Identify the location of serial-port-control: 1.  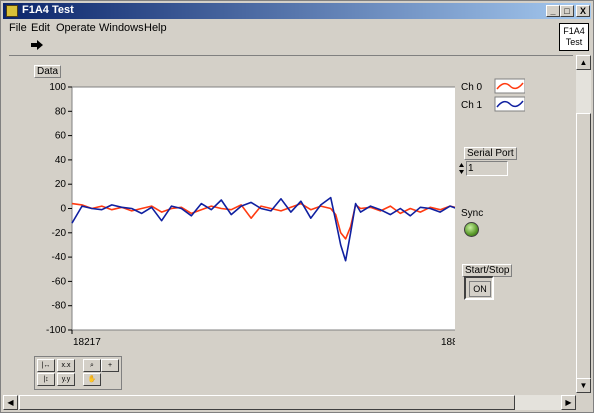
(483, 168).